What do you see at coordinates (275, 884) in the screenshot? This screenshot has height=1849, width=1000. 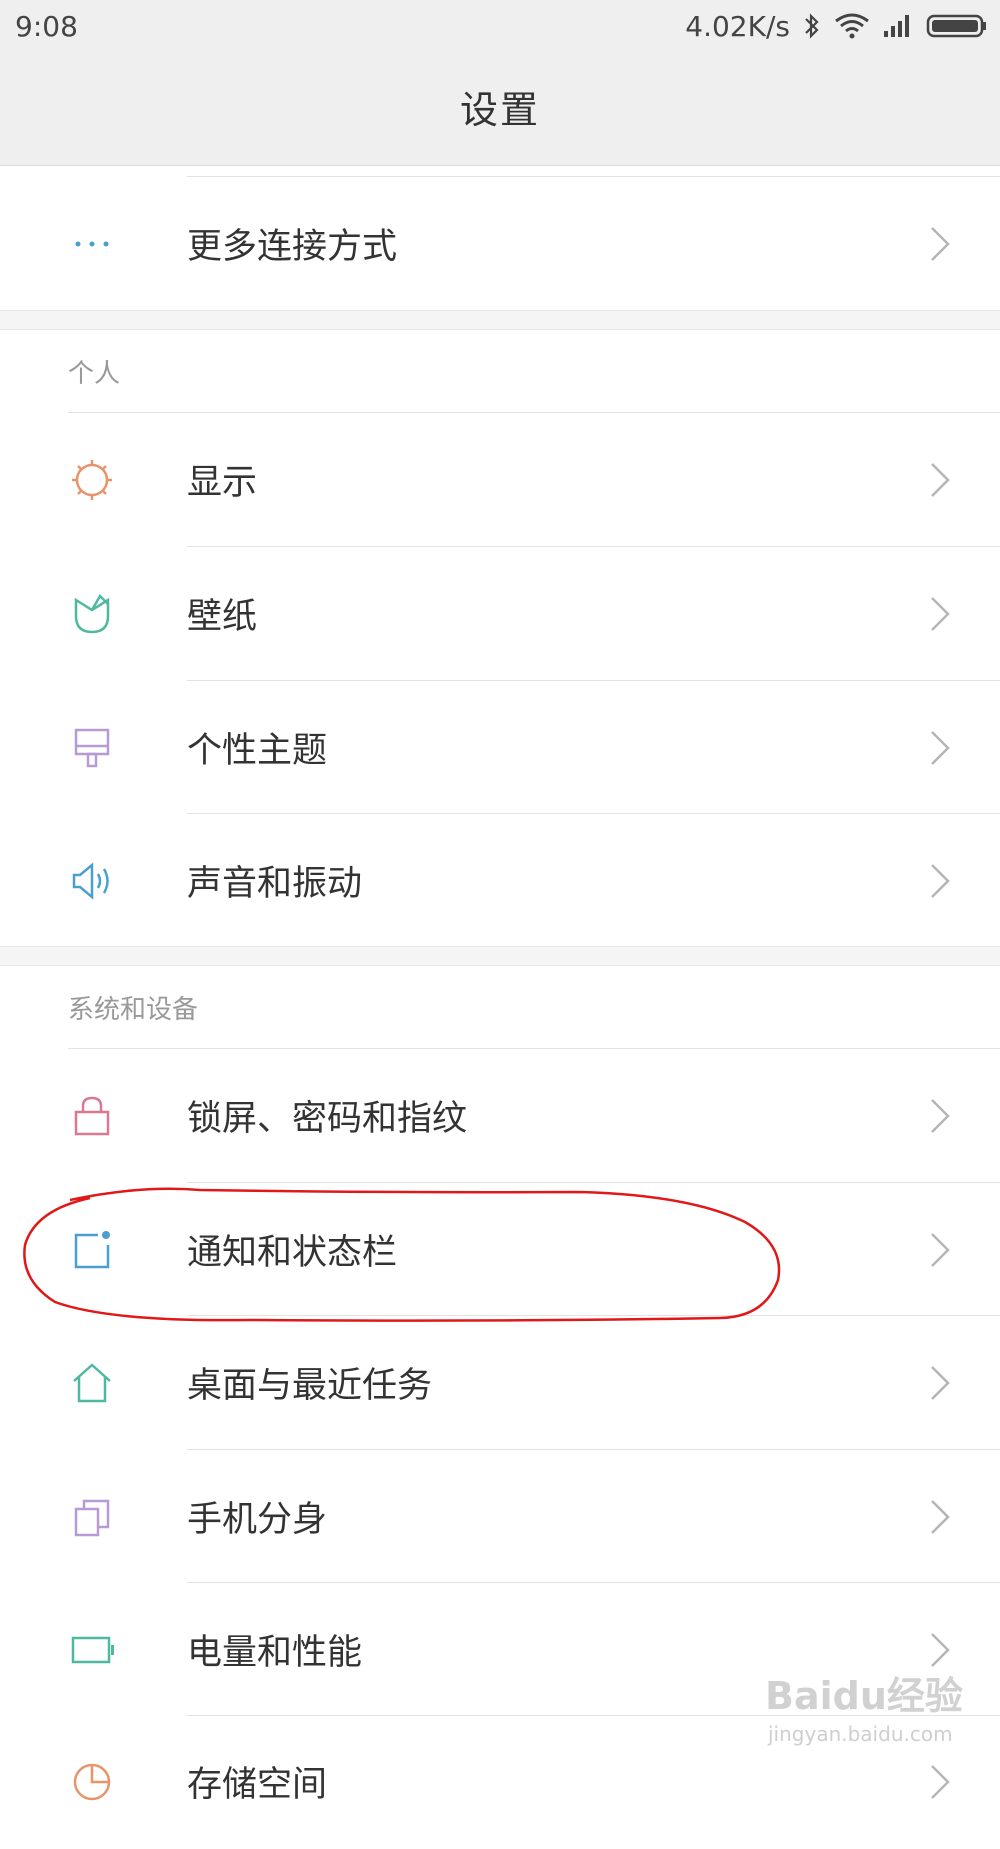 I see `item-label: 声音和振动` at bounding box center [275, 884].